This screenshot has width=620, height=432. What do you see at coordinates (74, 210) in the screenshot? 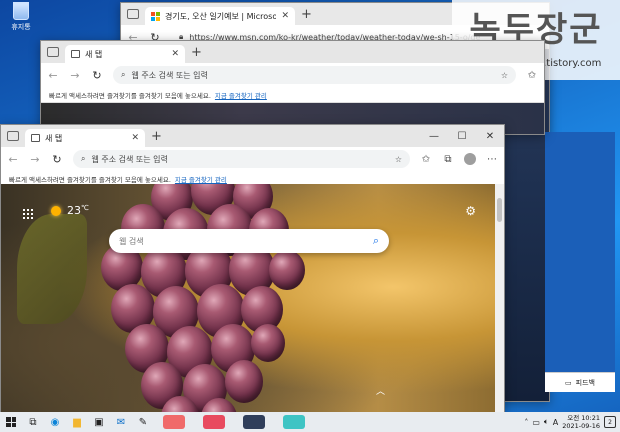
I see `temperature-value: 23` at bounding box center [74, 210].